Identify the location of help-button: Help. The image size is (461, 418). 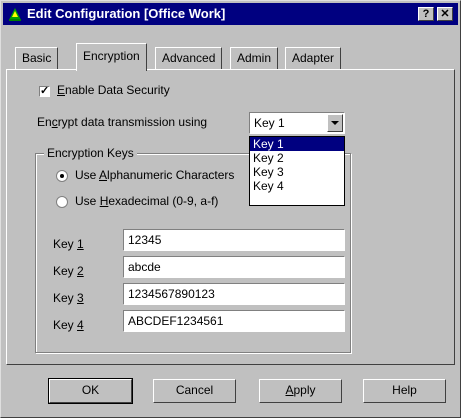
(404, 391).